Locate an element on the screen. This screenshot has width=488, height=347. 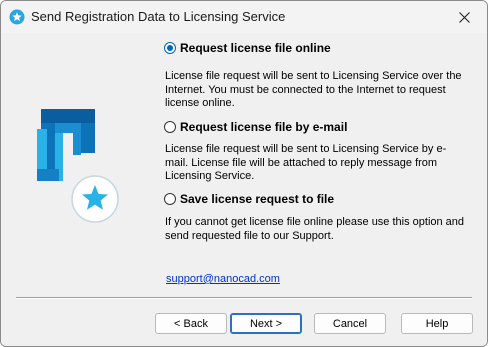
help-button: Help is located at coordinates (437, 323).